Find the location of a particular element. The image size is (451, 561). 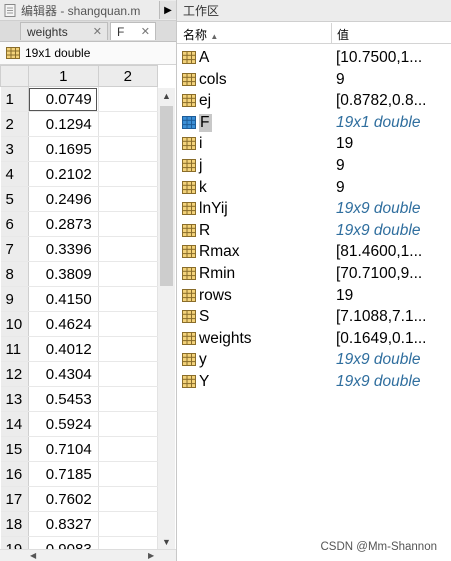

table-row: 8 0.3809 is located at coordinates (79, 274).